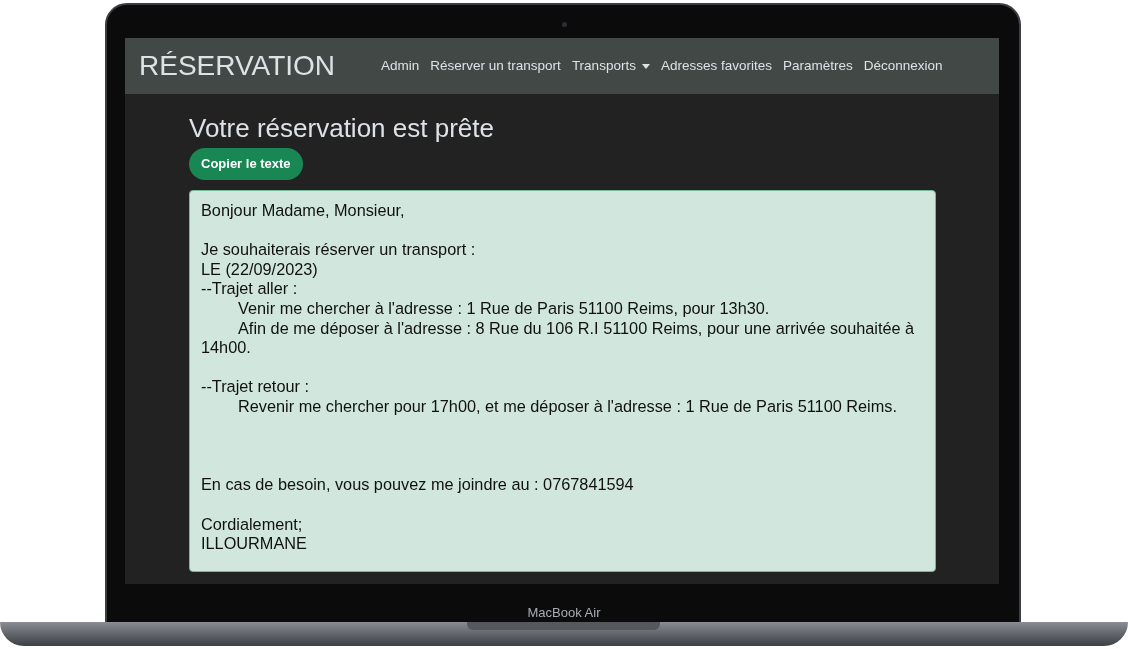 The height and width of the screenshot is (649, 1128). What do you see at coordinates (252, 524) in the screenshot?
I see `message-line: Cordialement;` at bounding box center [252, 524].